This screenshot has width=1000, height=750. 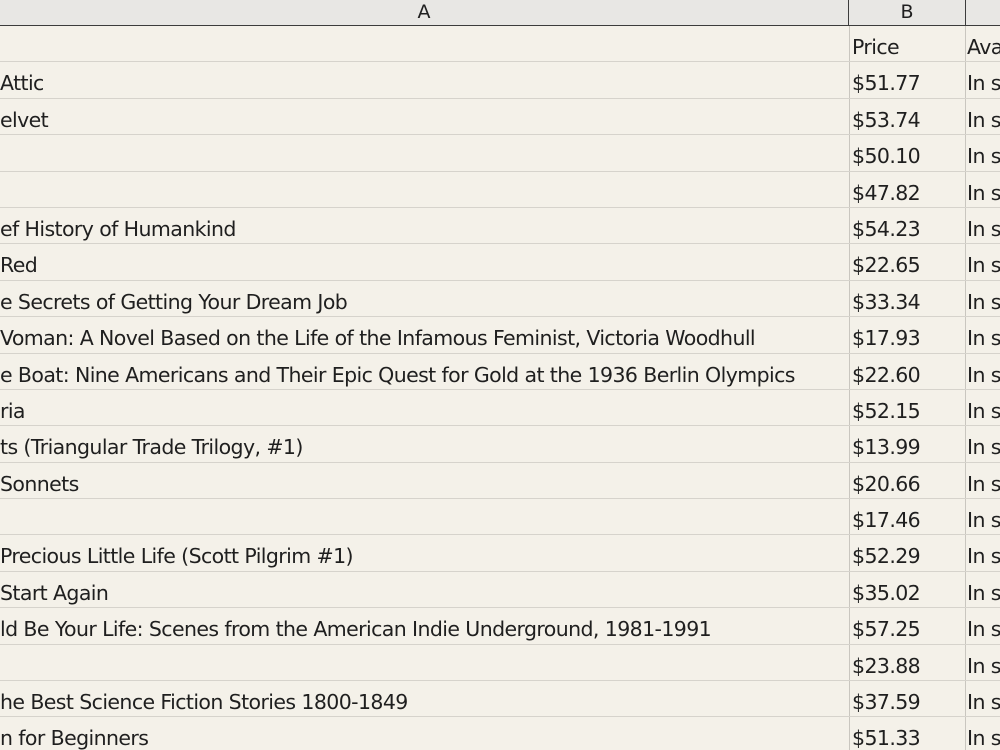 I want to click on cell-price: $51.33, so click(x=907, y=733).